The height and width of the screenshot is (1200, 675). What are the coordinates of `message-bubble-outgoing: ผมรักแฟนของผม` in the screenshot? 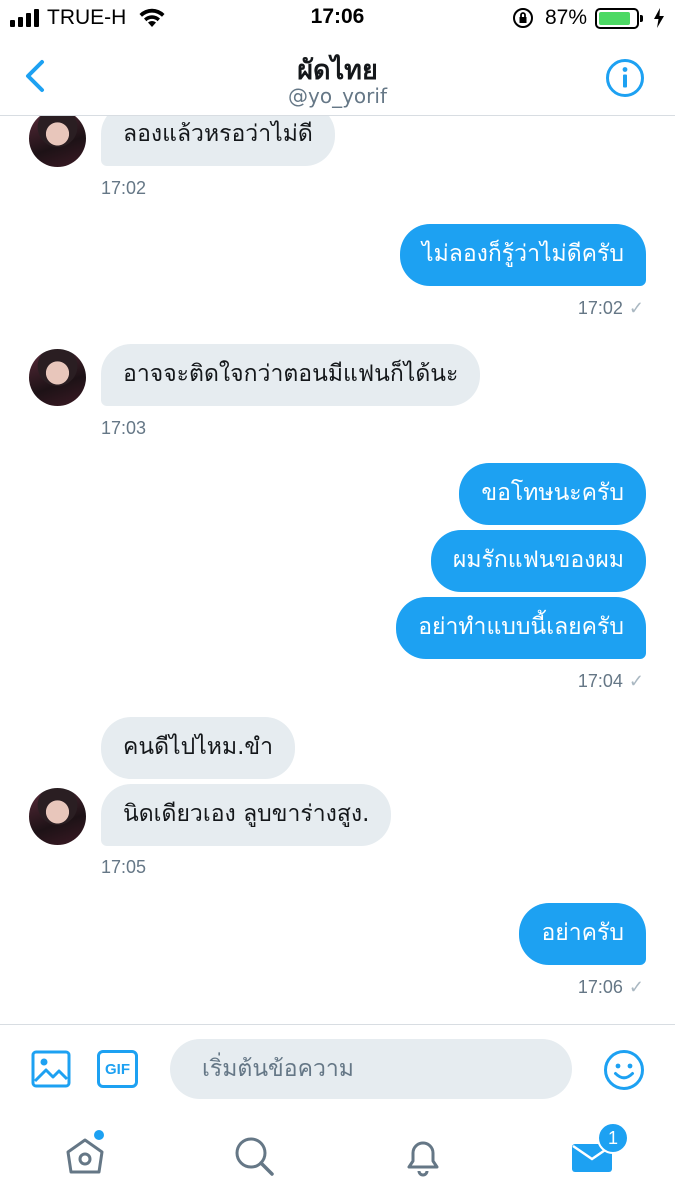 It's located at (538, 561).